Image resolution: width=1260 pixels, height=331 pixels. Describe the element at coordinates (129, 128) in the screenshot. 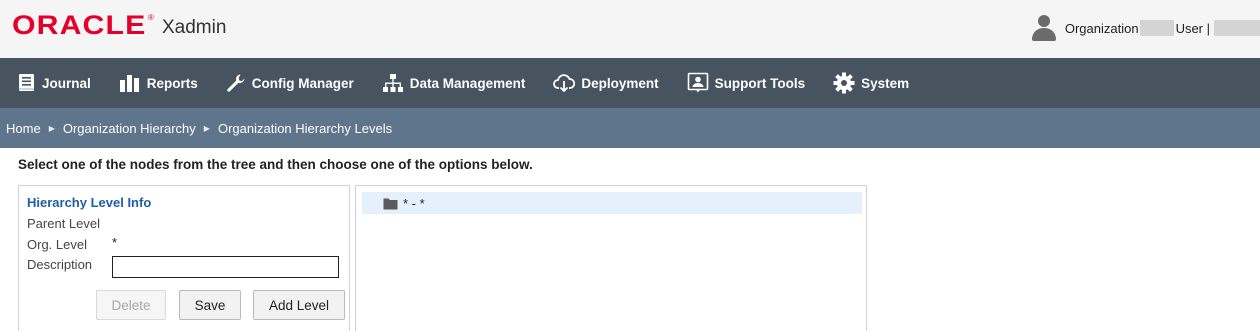

I see `breadcrumb-organization-hierarchy: Organization Hierarchy` at that location.